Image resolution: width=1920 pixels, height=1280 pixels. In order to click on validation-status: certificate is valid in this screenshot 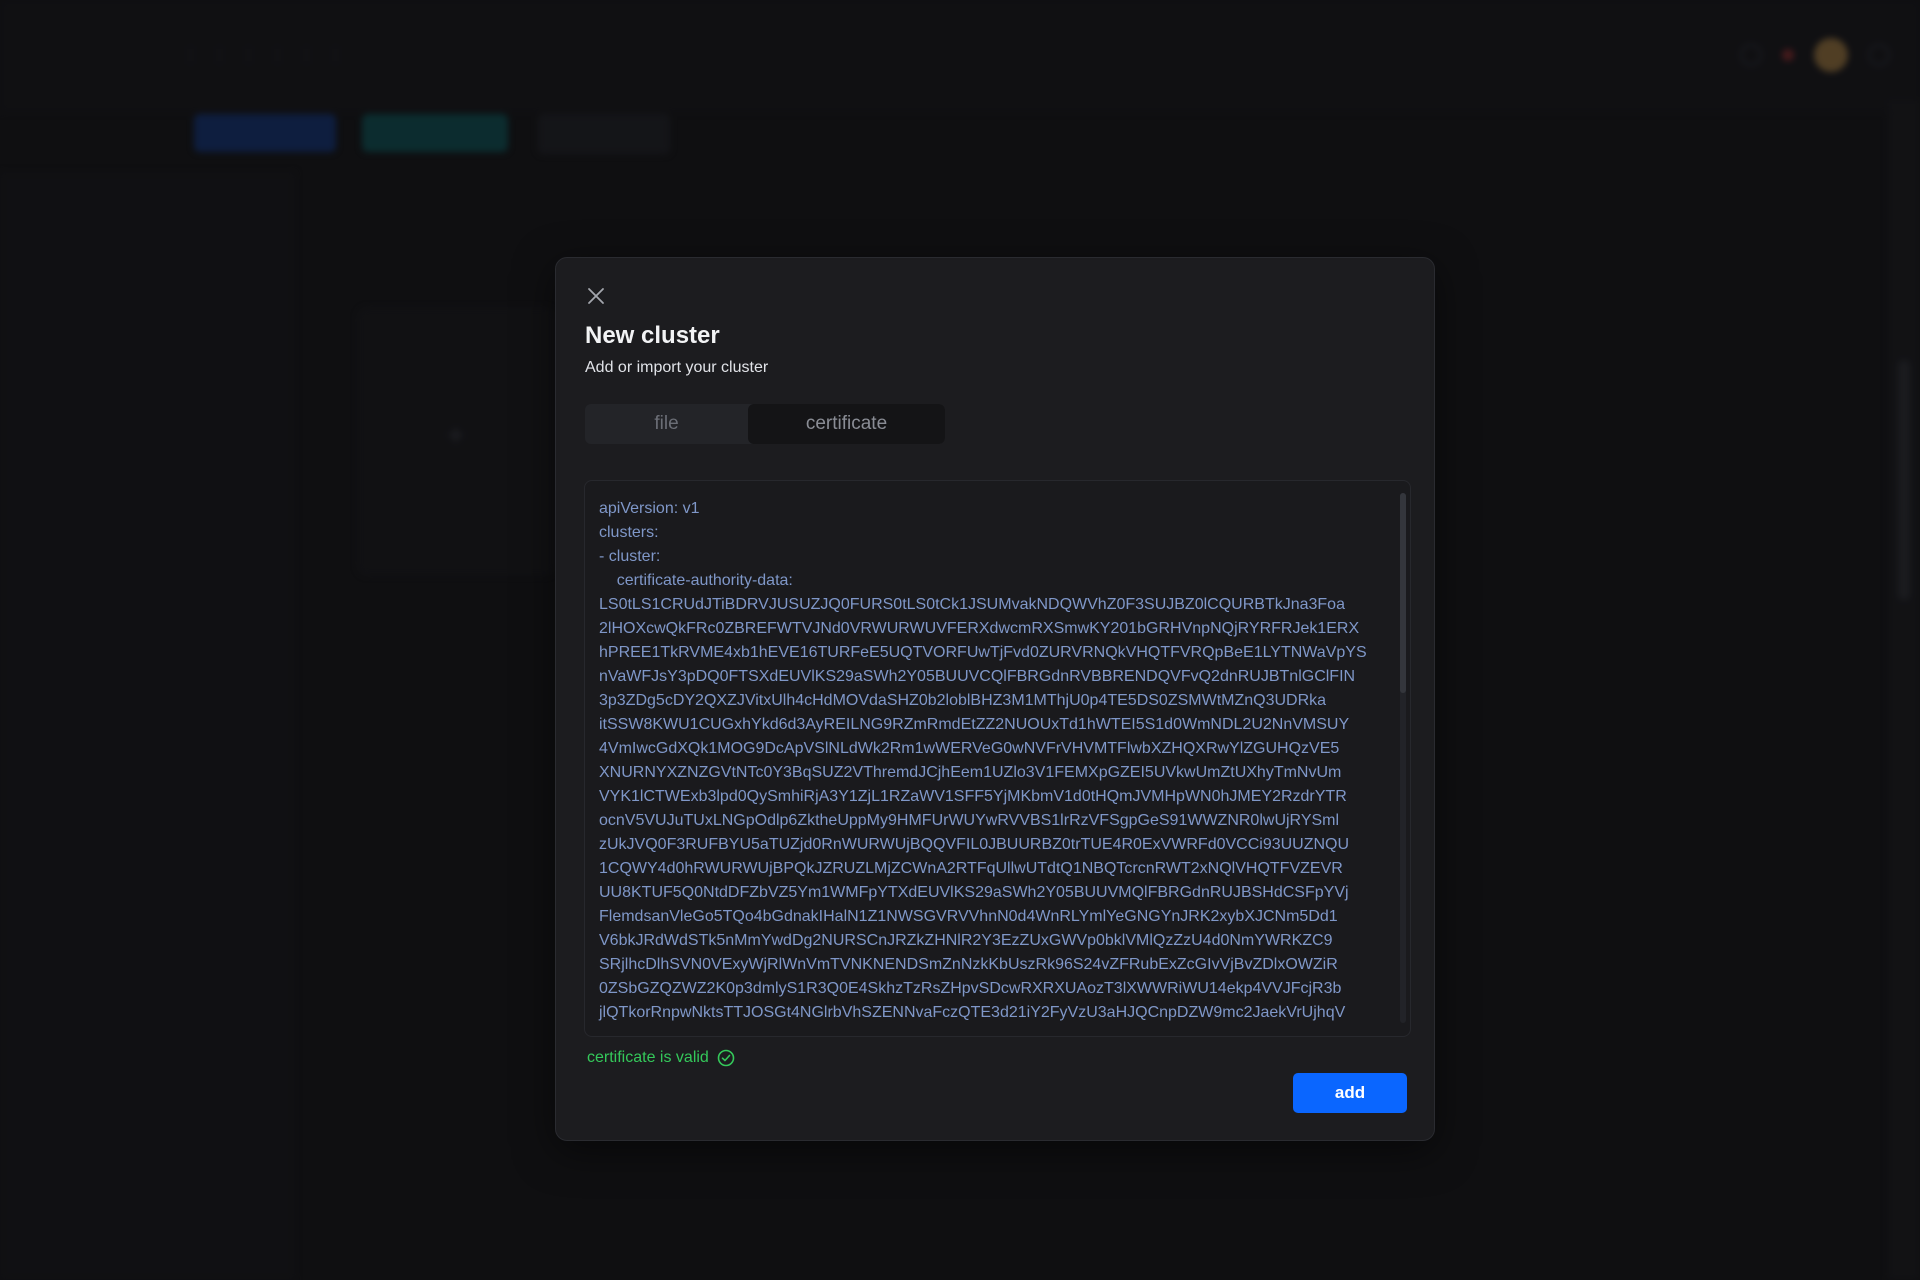, I will do `click(661, 1058)`.